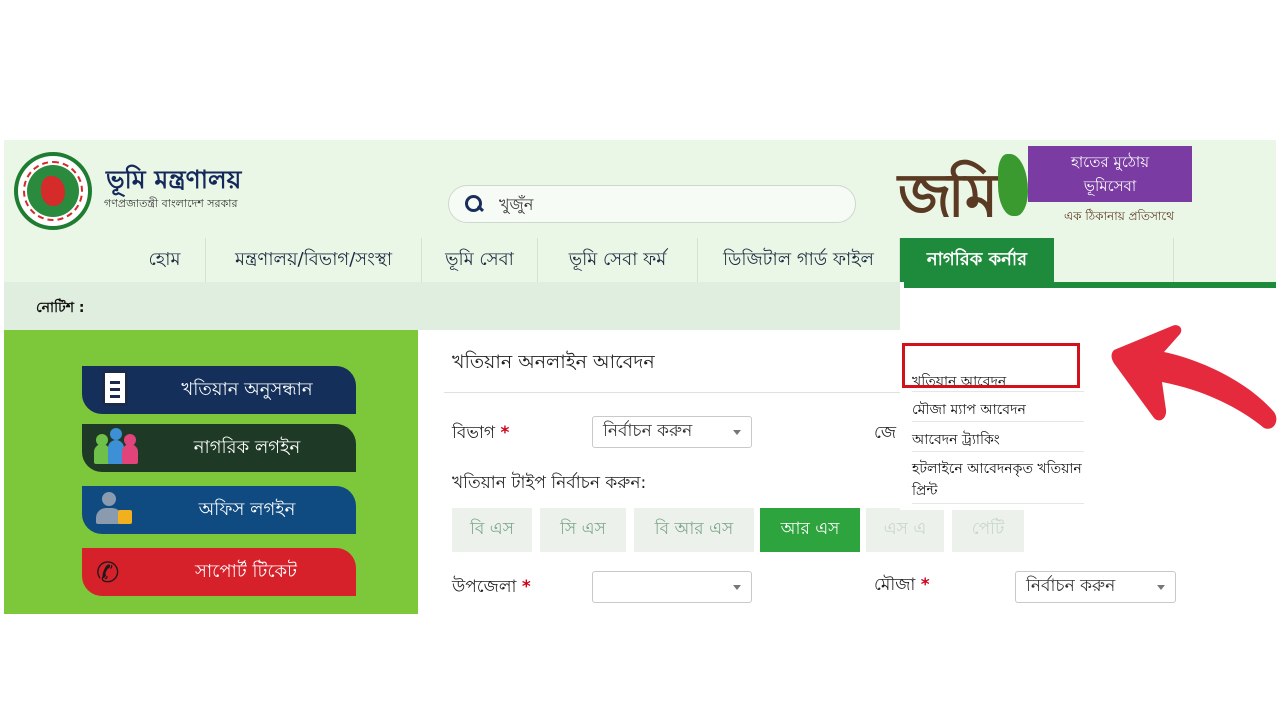 This screenshot has width=1280, height=720. Describe the element at coordinates (1194, 377) in the screenshot. I see `annotation-arrow-icon` at that location.